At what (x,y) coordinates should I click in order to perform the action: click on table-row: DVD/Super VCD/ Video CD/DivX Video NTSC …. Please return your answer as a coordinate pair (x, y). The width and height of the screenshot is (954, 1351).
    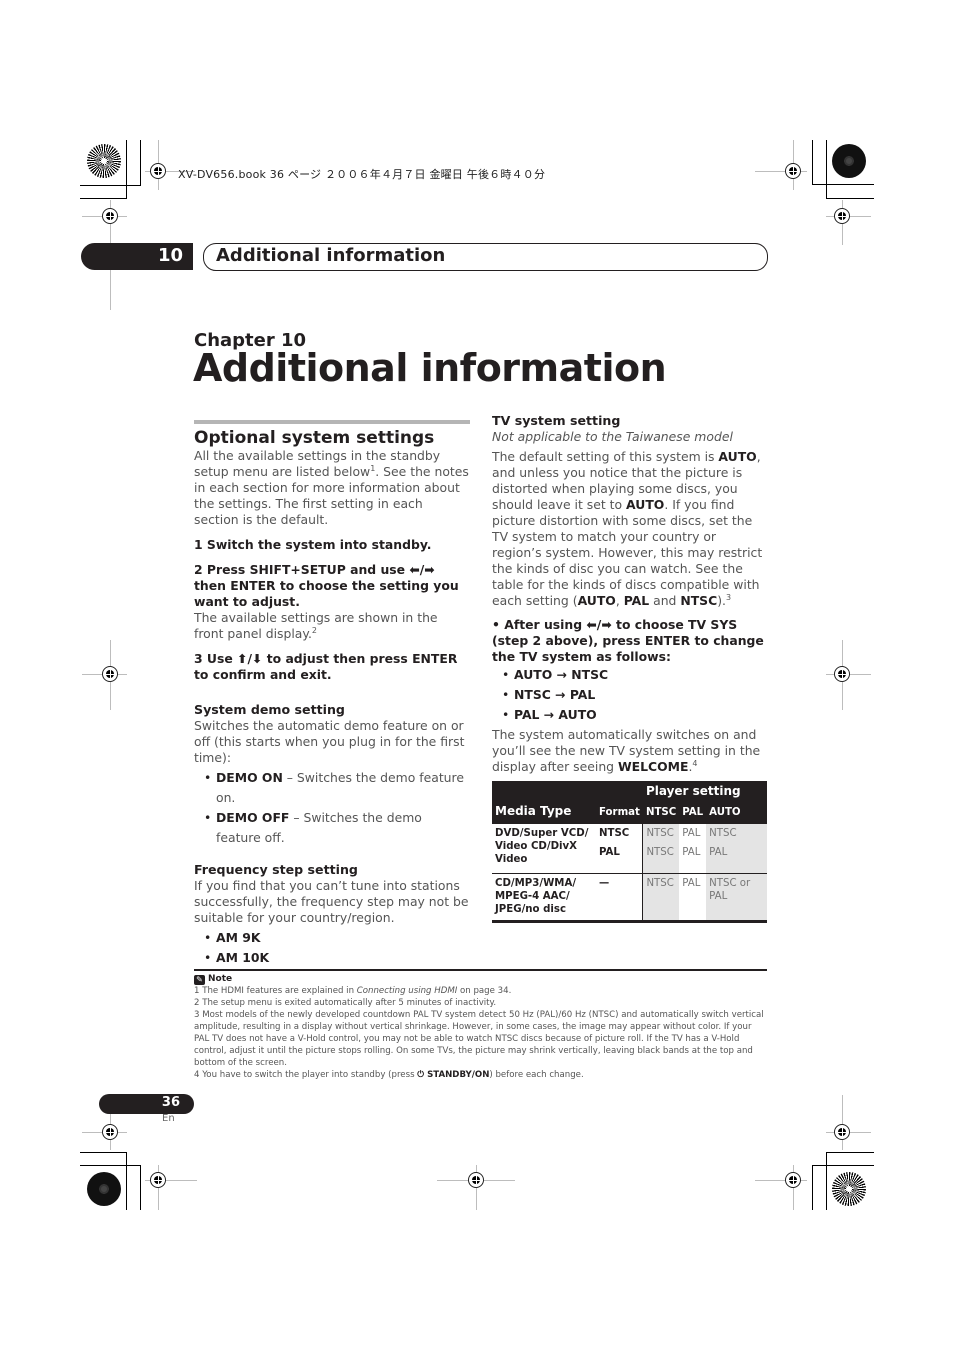
    Looking at the image, I should click on (629, 844).